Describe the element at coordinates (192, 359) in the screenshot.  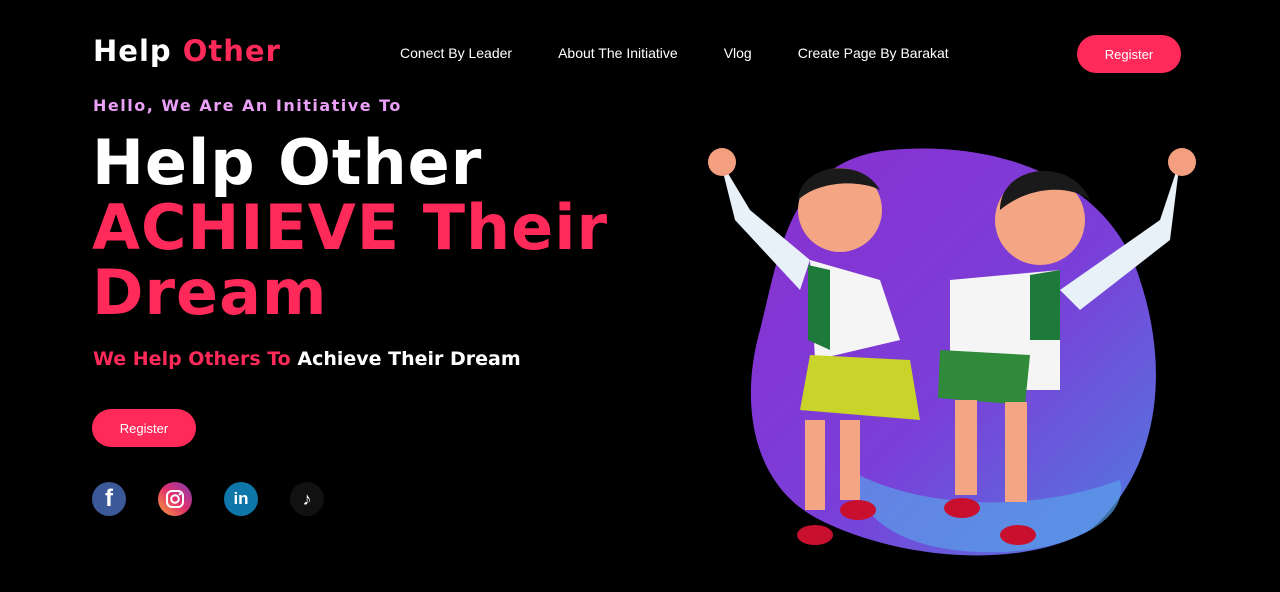
I see `subtitle-red: We Help Others To` at that location.